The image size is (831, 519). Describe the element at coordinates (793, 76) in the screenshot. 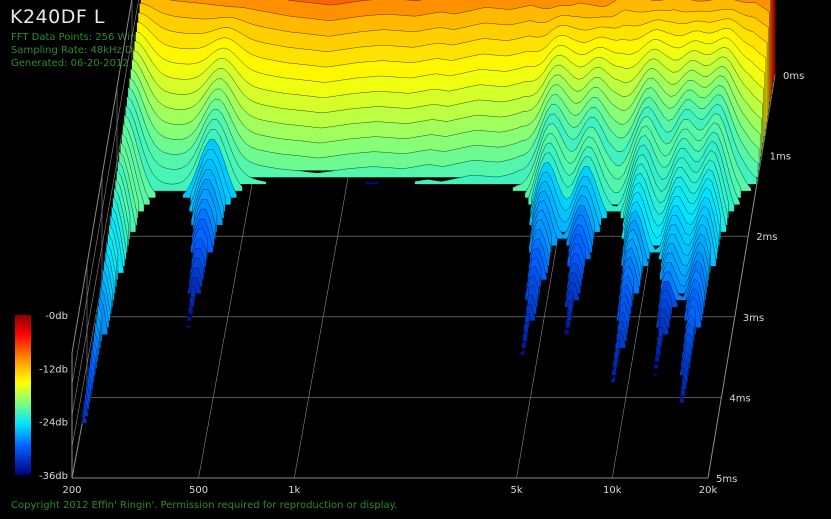

I see `time-tick-label: 0ms` at that location.